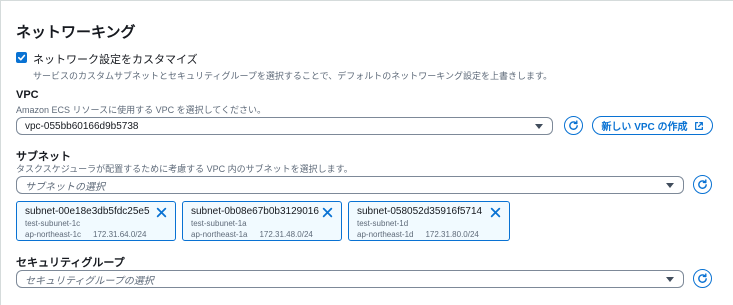 The image size is (733, 305). Describe the element at coordinates (219, 234) in the screenshot. I see `subnet-token-az: ap-northeast-1a` at that location.